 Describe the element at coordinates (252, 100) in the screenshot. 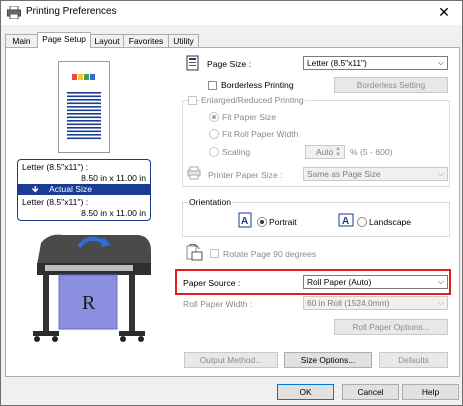

I see `enlarged-reduced-label: Enlarged/Reduced Printing` at that location.